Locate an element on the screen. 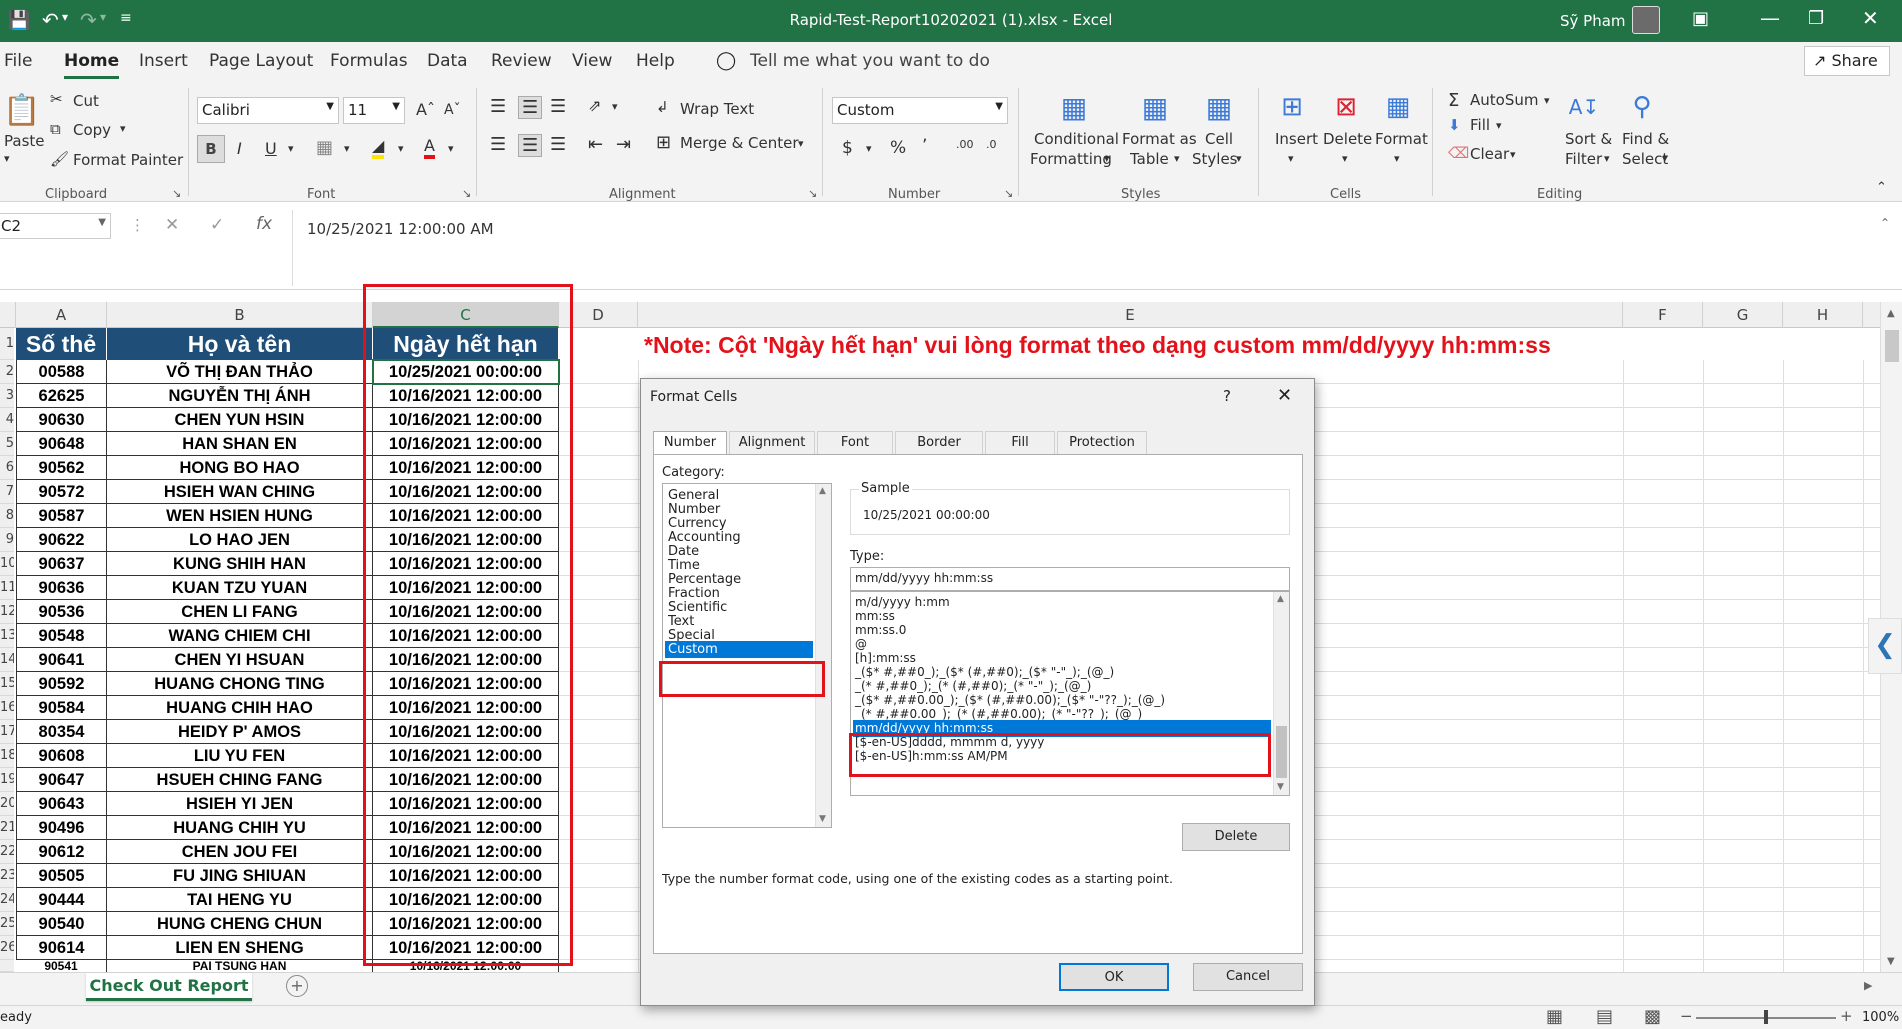 The image size is (1902, 1029). borders-icon: ▦ is located at coordinates (324, 147).